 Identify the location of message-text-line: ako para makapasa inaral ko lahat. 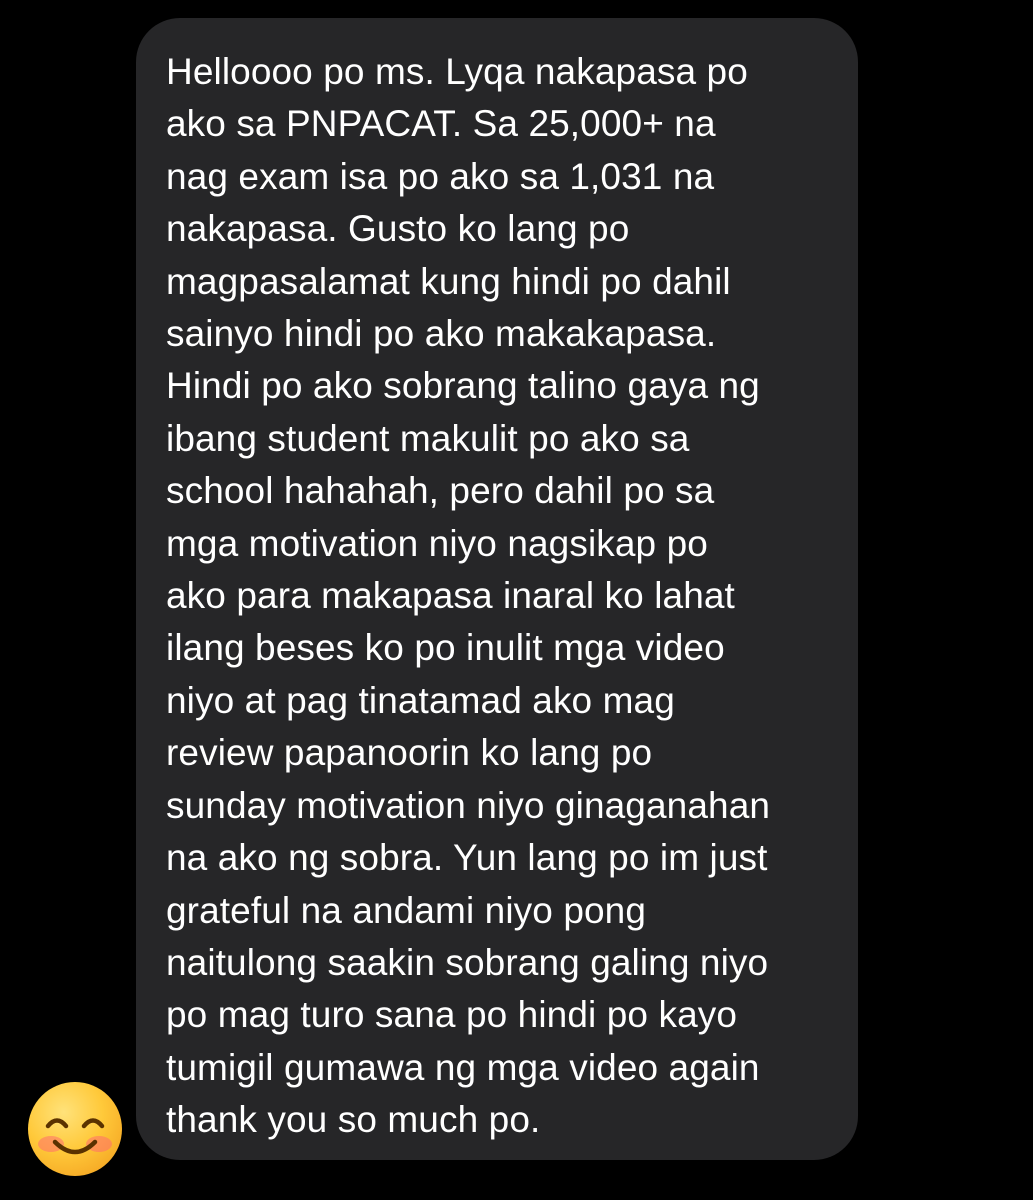
(450, 596).